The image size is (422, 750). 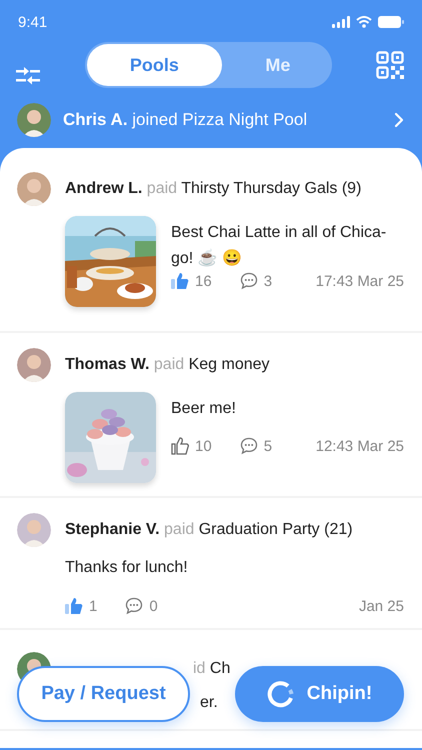 What do you see at coordinates (341, 22) in the screenshot?
I see `signal-icon` at bounding box center [341, 22].